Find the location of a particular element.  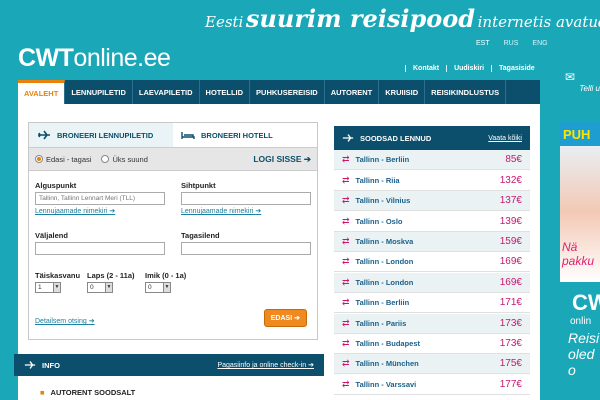

deal-price: 132€ is located at coordinates (510, 180).